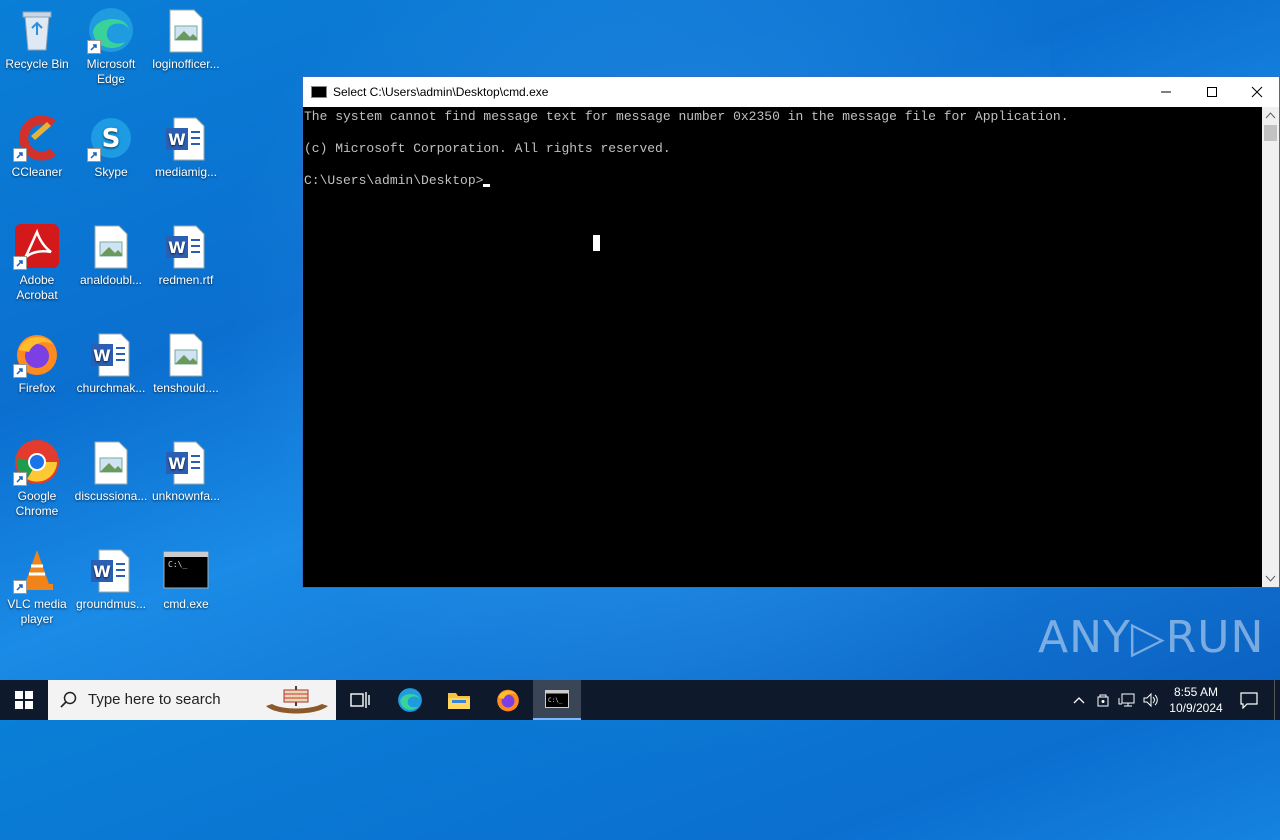  What do you see at coordinates (1196, 708) in the screenshot?
I see `clock-date: 10/9/2024` at bounding box center [1196, 708].